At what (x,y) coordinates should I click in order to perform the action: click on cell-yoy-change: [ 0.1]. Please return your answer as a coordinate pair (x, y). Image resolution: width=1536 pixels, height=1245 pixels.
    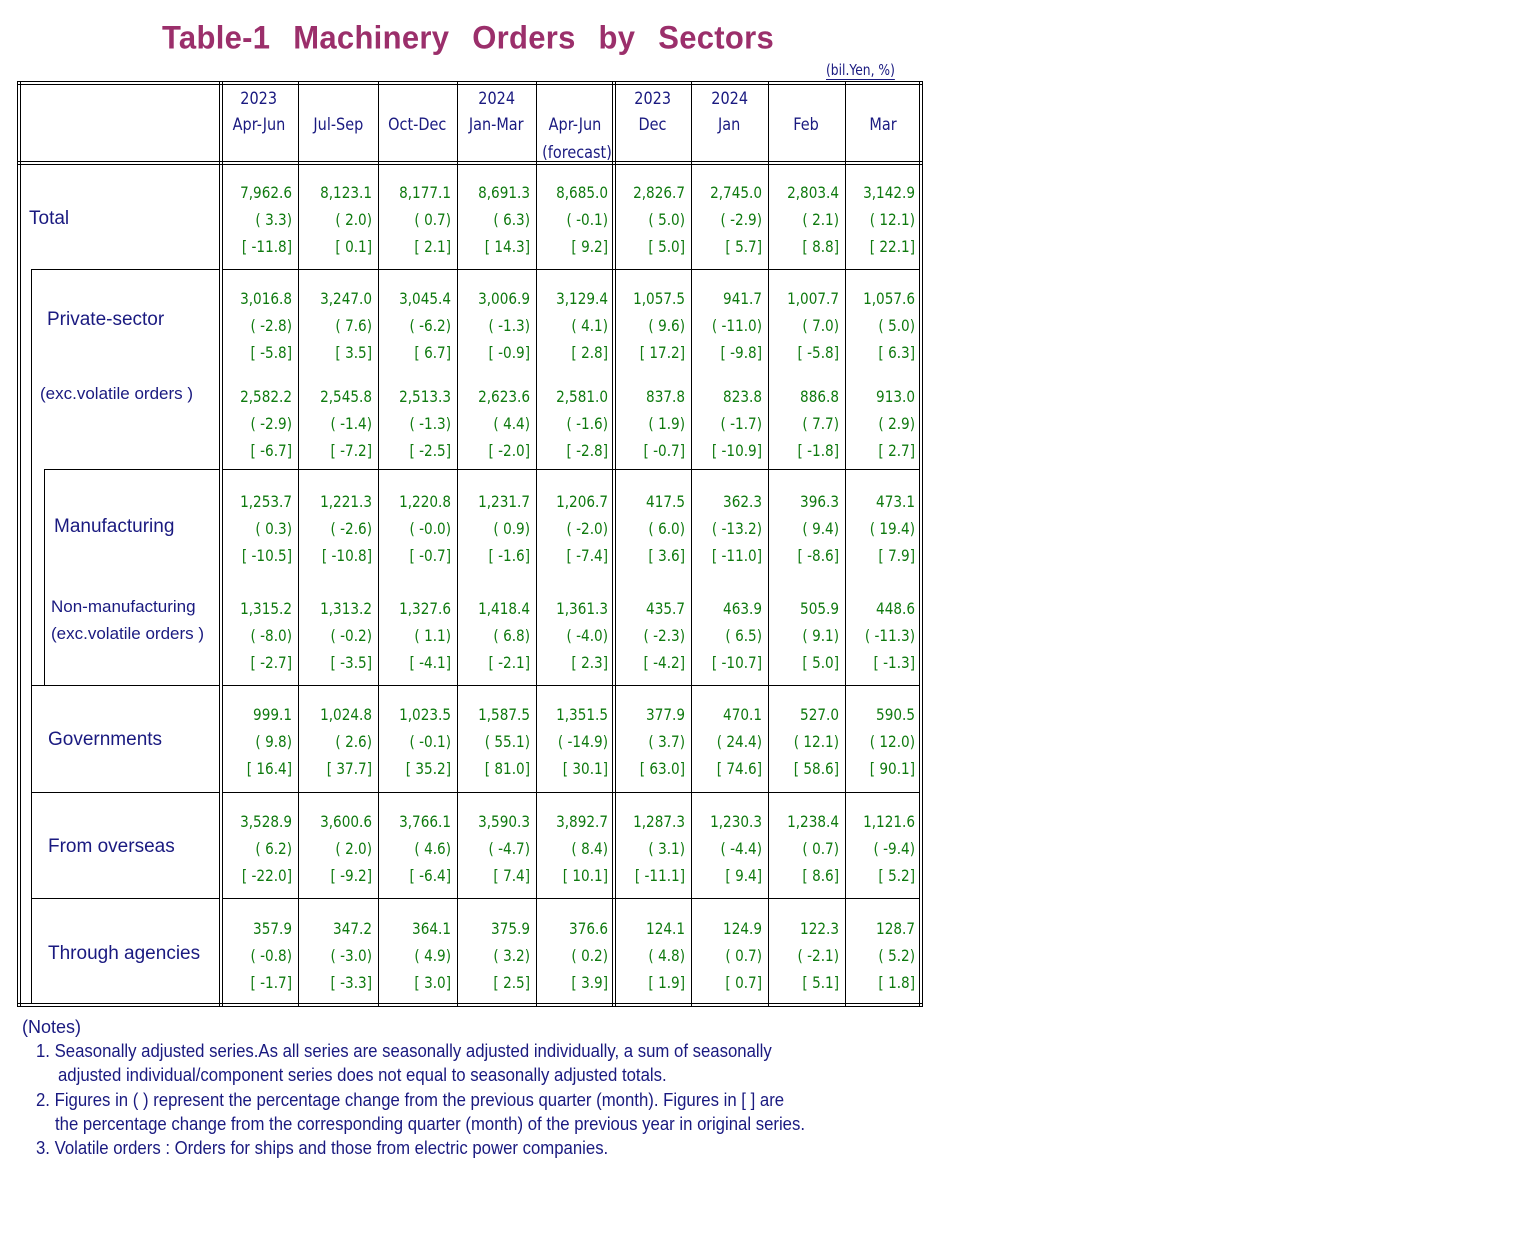
    Looking at the image, I should click on (353, 246).